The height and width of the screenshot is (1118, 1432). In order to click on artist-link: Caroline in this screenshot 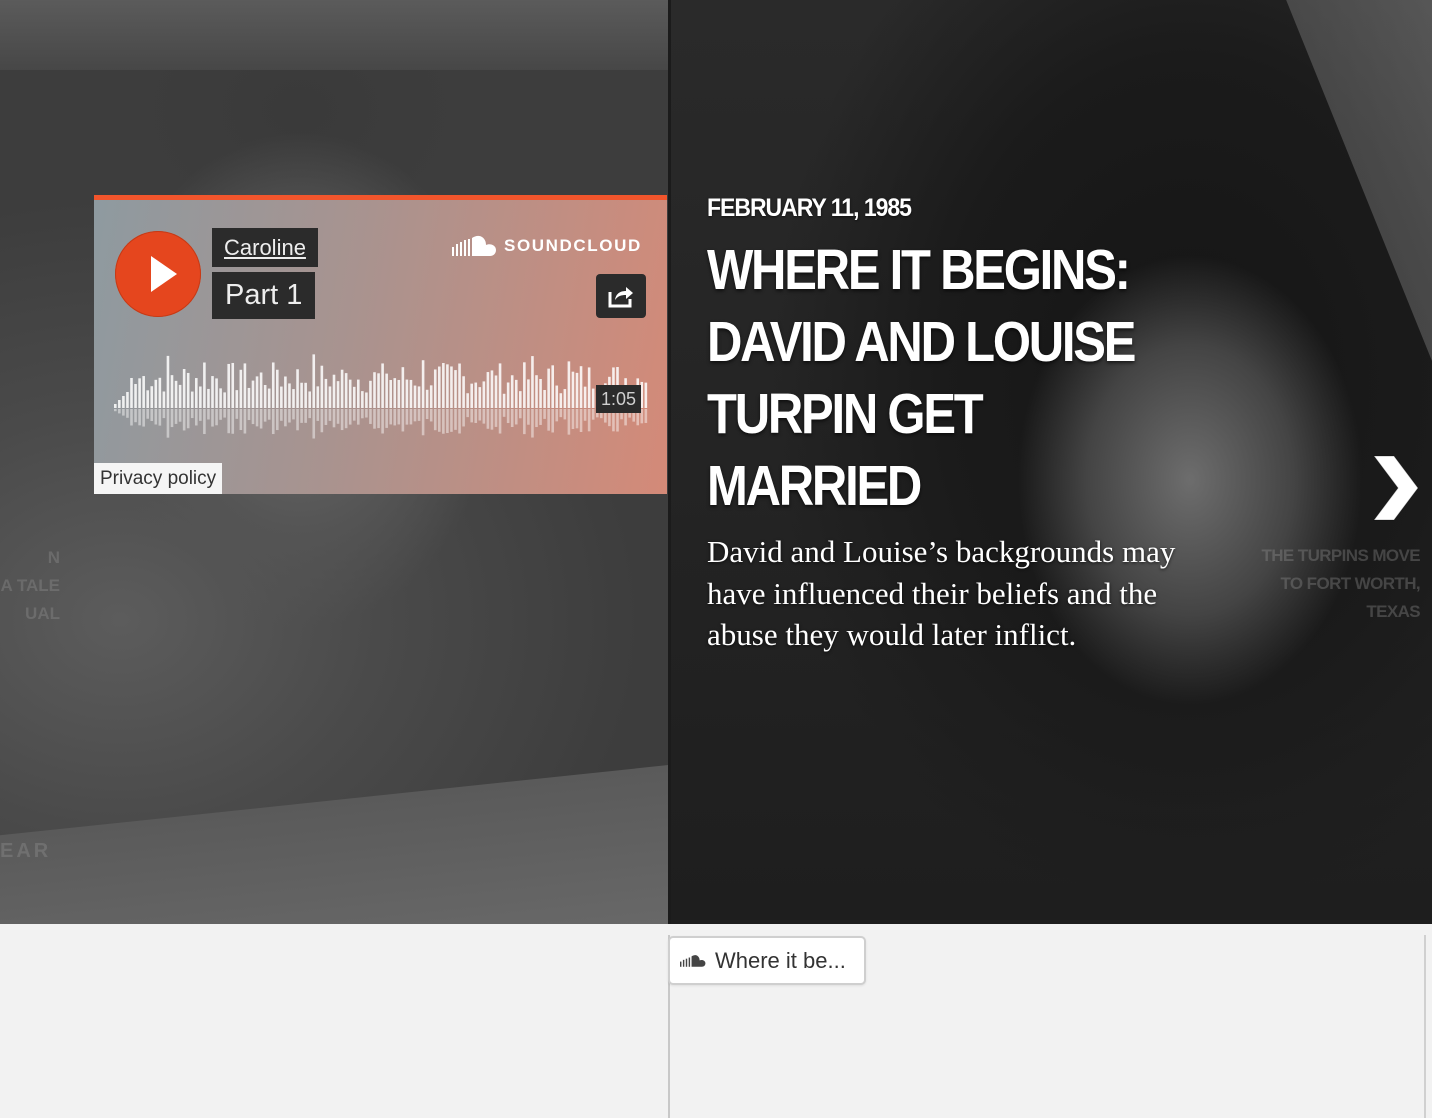, I will do `click(265, 247)`.